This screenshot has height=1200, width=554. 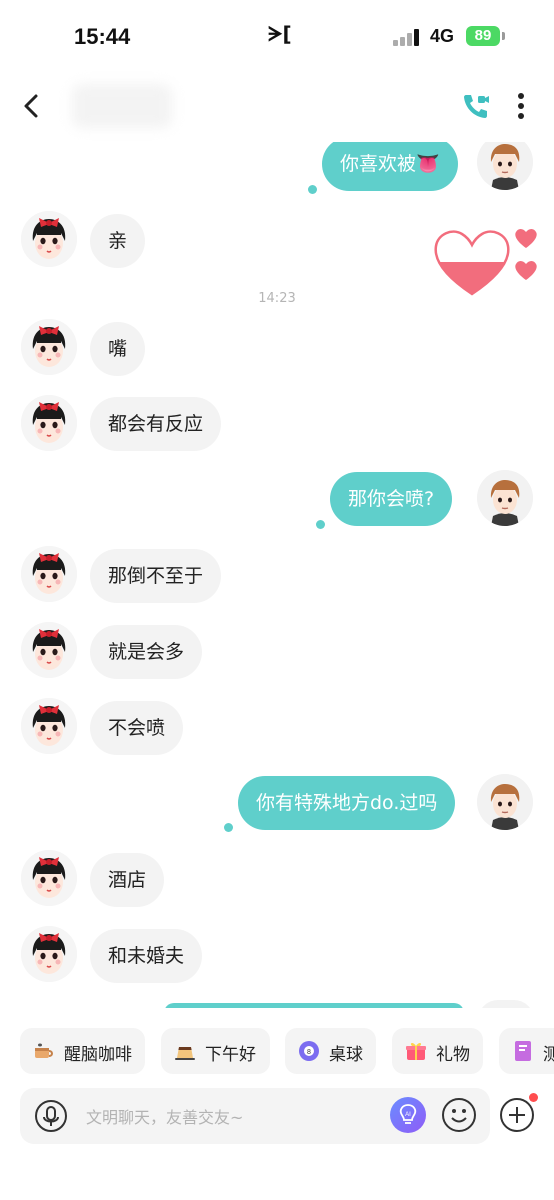 I want to click on billiard-ball-icon: 8, so click(x=309, y=1051).